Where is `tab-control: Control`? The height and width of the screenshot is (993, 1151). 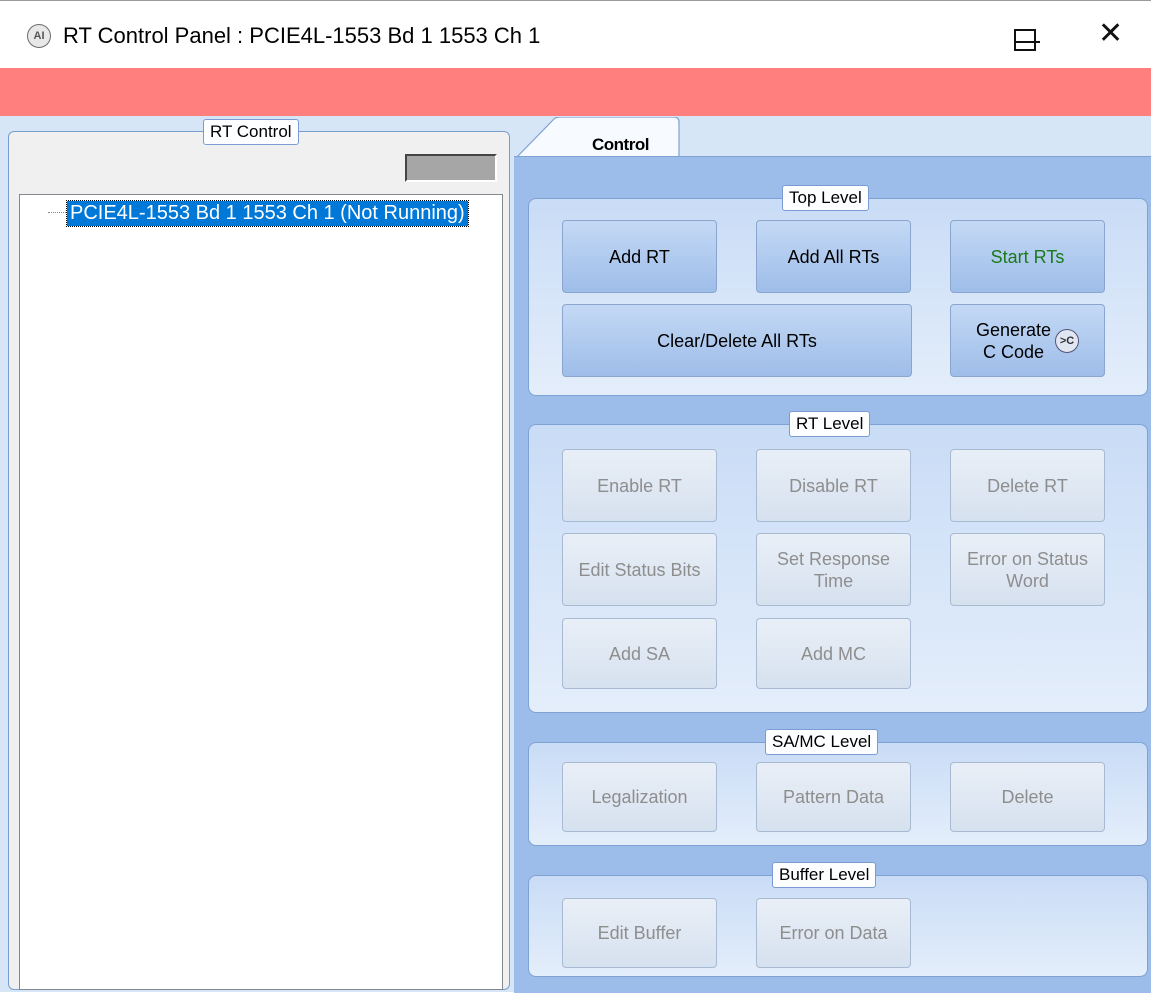
tab-control: Control is located at coordinates (620, 145).